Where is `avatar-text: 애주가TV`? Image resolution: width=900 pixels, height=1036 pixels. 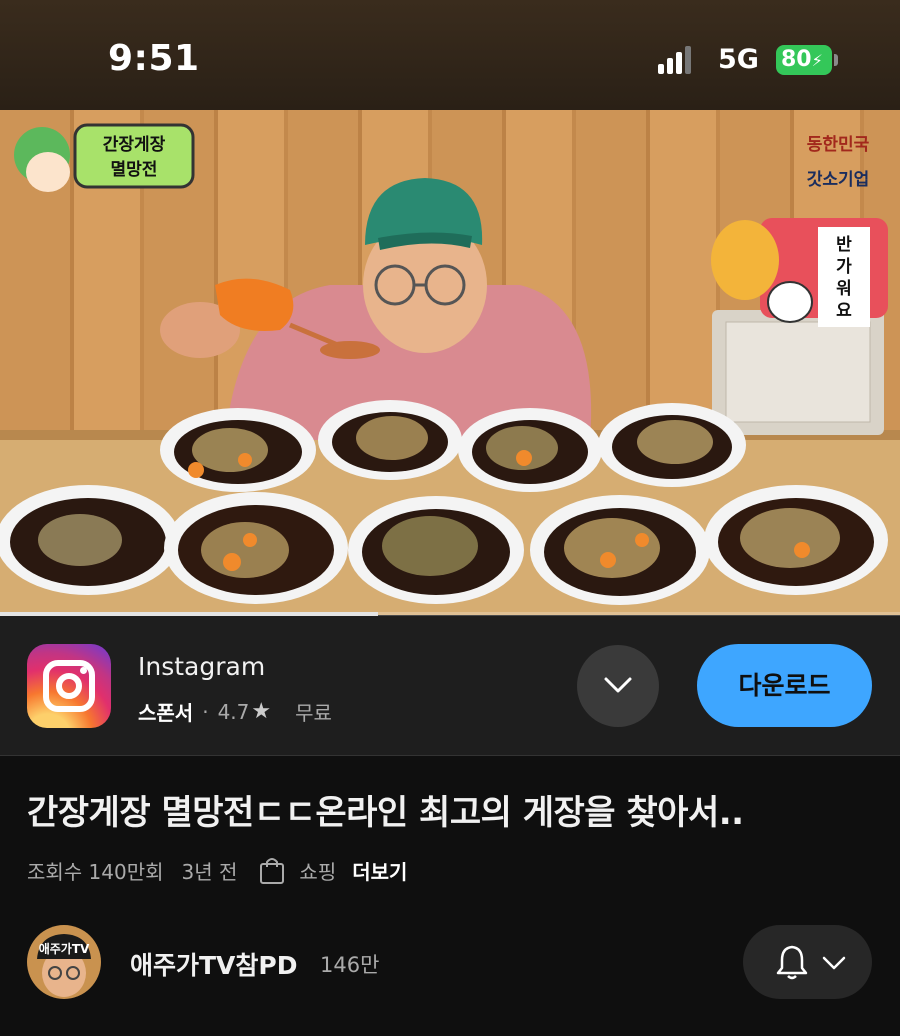 avatar-text: 애주가TV is located at coordinates (64, 948).